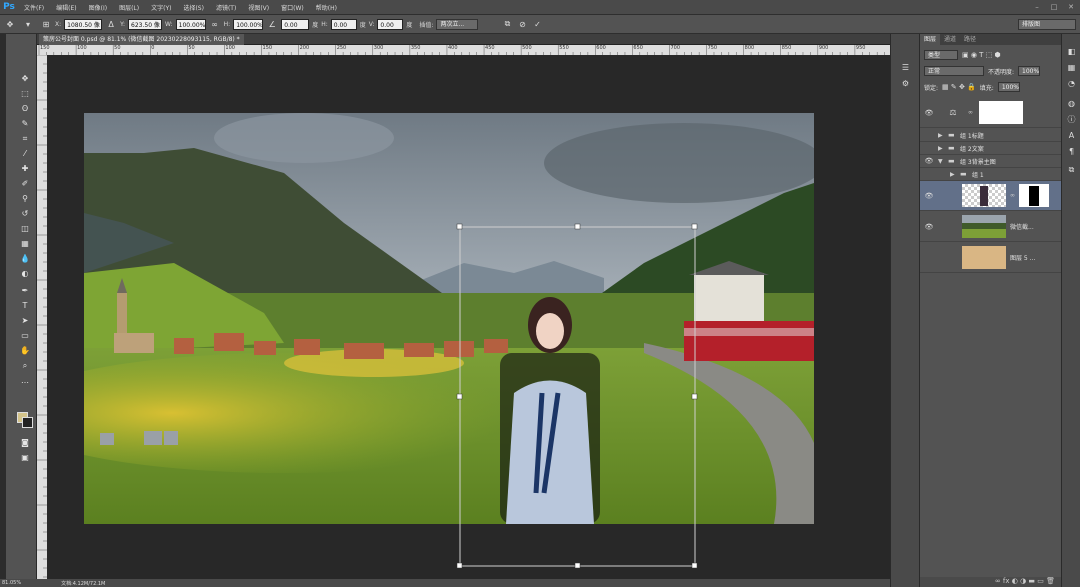 The image size is (1080, 587). I want to click on crop-tool-icon: ⌗, so click(25, 138).